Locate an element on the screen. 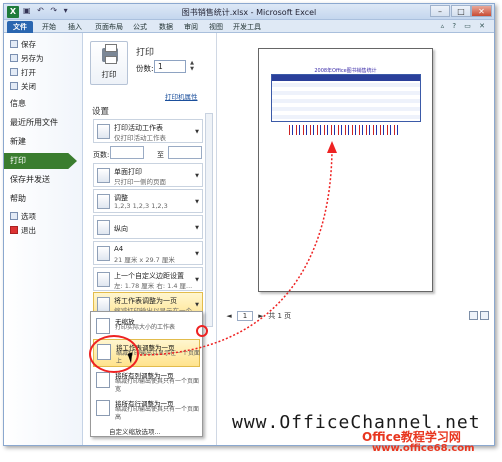 The width and height of the screenshot is (502, 462). menu-item-fit-rows: 将所有行调整为一页 缩减打印输出使其只有一个页面高 is located at coordinates (146, 410).